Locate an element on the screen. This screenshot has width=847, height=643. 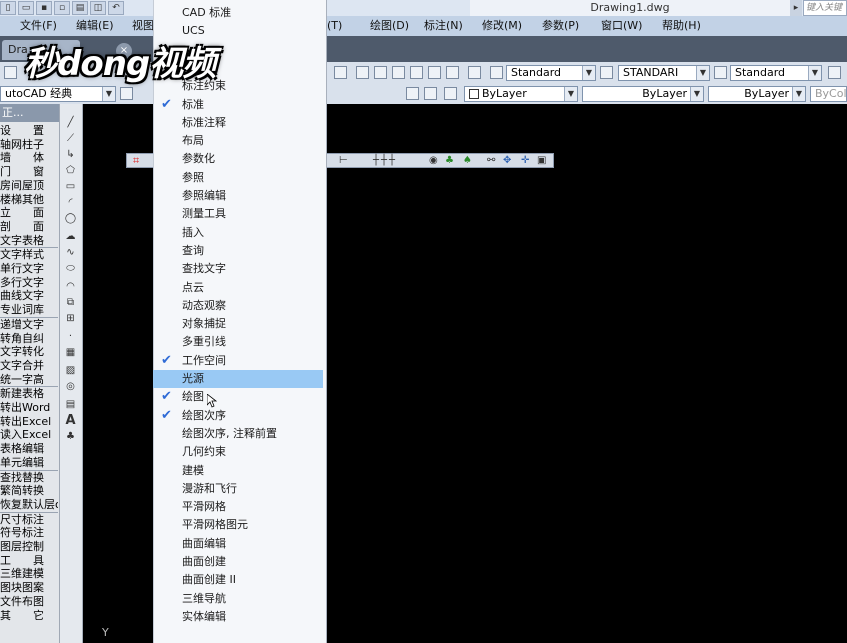
tool-palette-icon is located at coordinates (398, 72).